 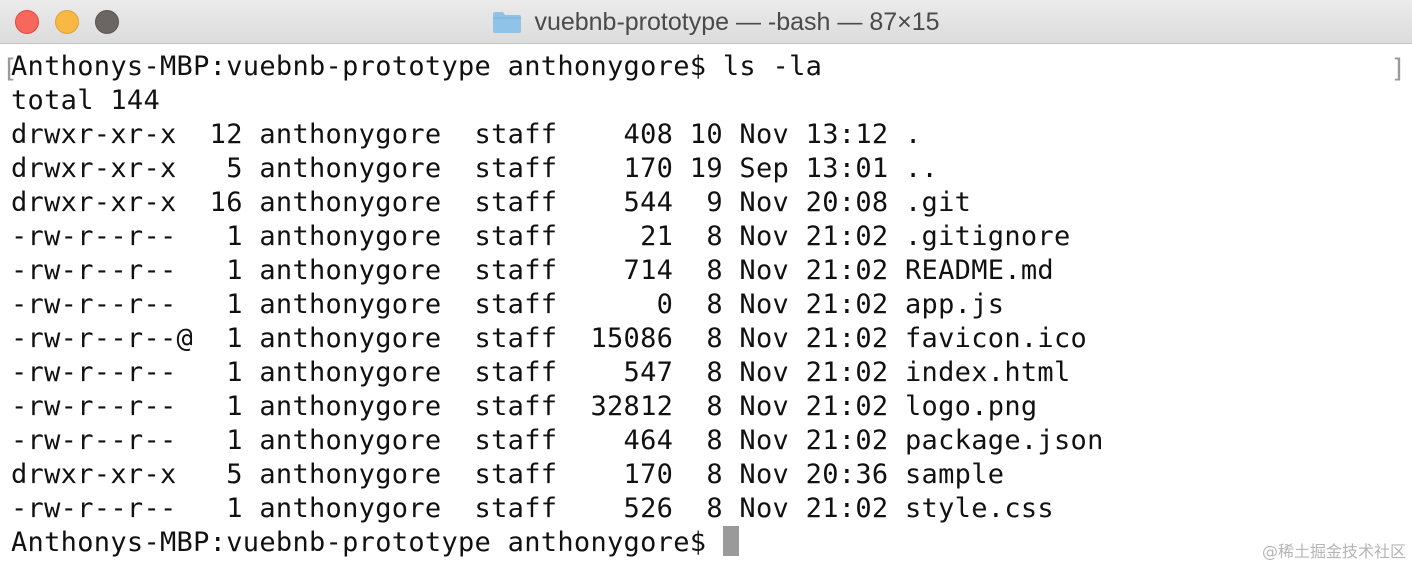 I want to click on title-bar: vuebnb-prototype — -bash — 87×15, so click(x=706, y=22).